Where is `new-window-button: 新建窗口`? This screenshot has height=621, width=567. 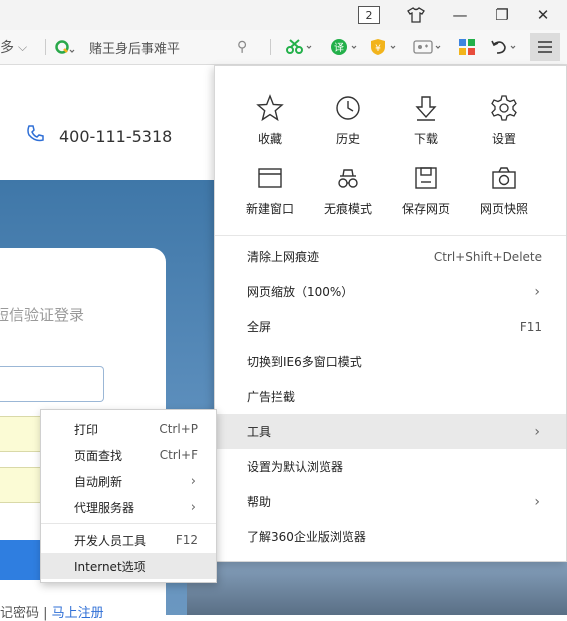 new-window-button: 新建窗口 is located at coordinates (270, 196).